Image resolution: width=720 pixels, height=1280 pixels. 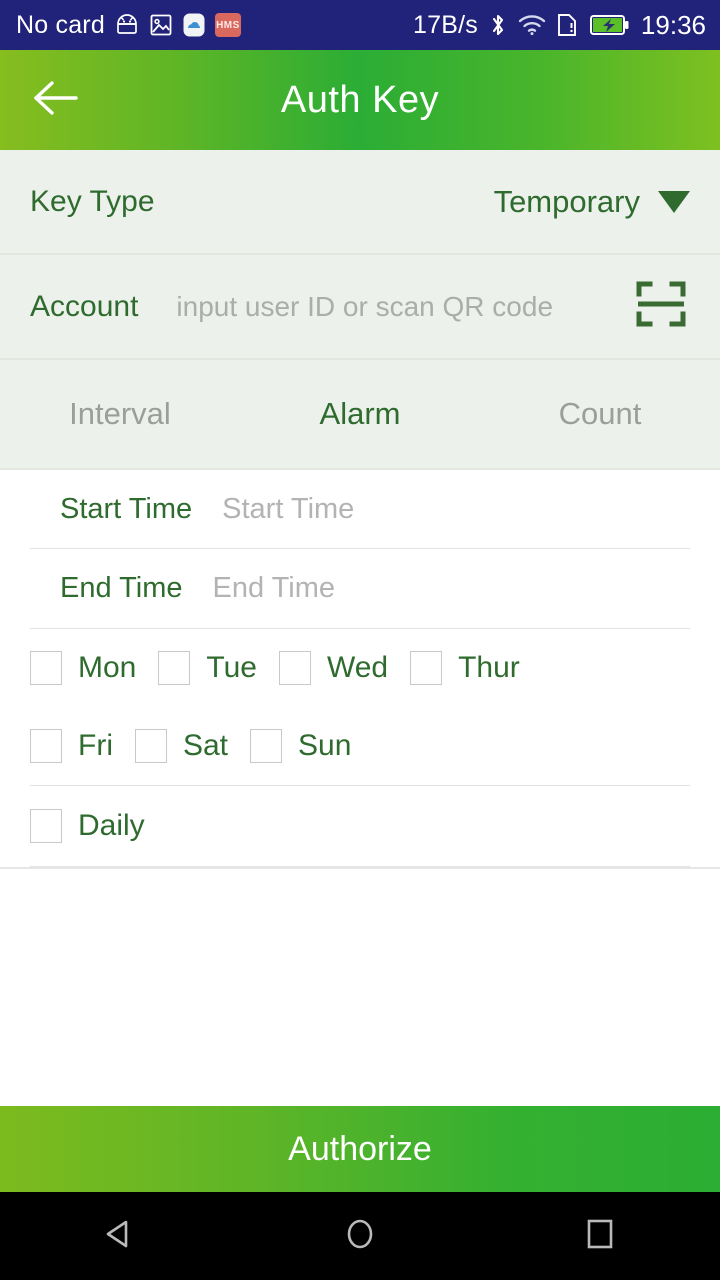 What do you see at coordinates (111, 825) in the screenshot?
I see `checkbox-label-daily: Daily` at bounding box center [111, 825].